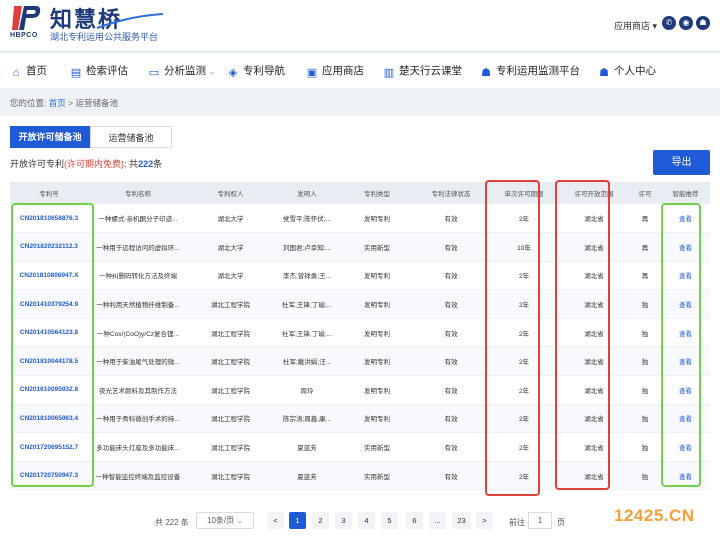 Image resolution: width=720 pixels, height=539 pixels. I want to click on user-icon: ☗, so click(703, 23).